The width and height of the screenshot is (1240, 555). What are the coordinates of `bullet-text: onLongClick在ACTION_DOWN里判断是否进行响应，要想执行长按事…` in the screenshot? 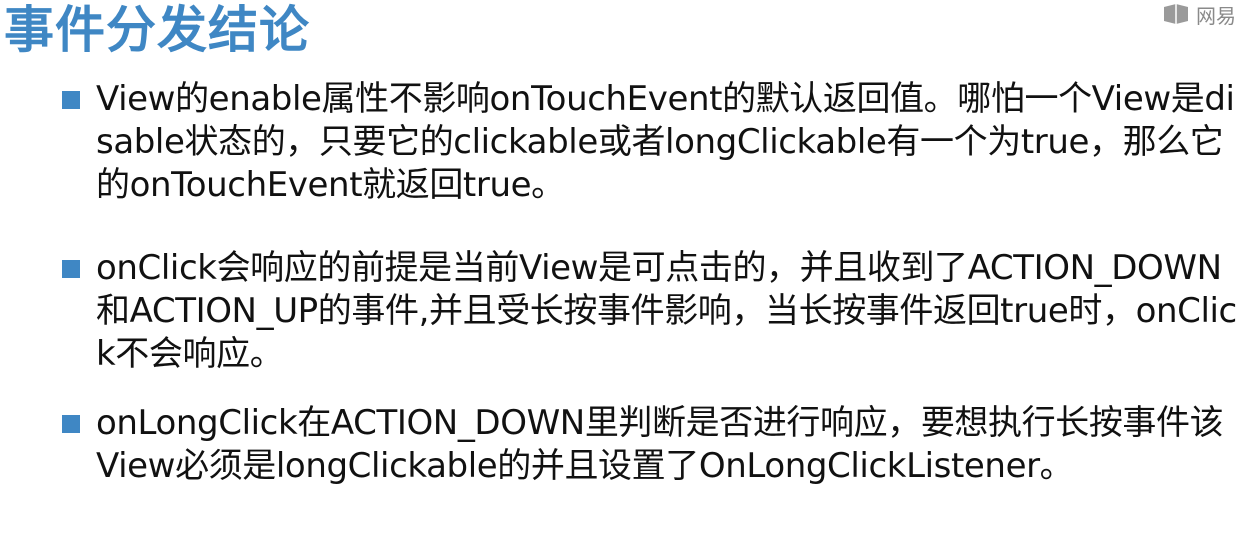 It's located at (660, 444).